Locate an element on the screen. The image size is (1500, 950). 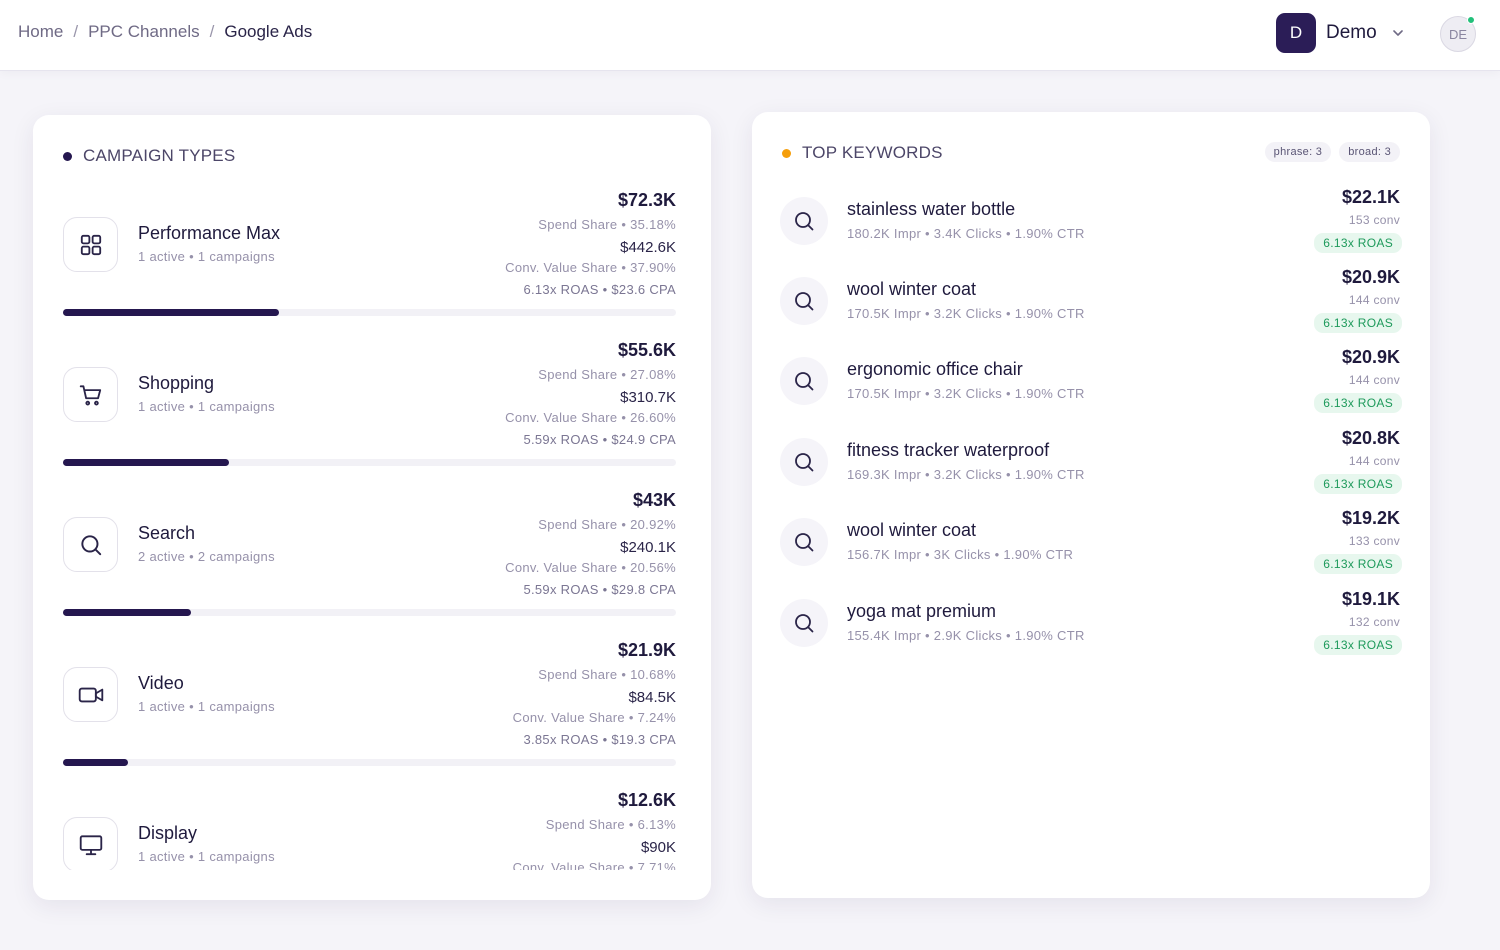
breadcrumb: Home / PPC Channels / Google Ads is located at coordinates (165, 32).